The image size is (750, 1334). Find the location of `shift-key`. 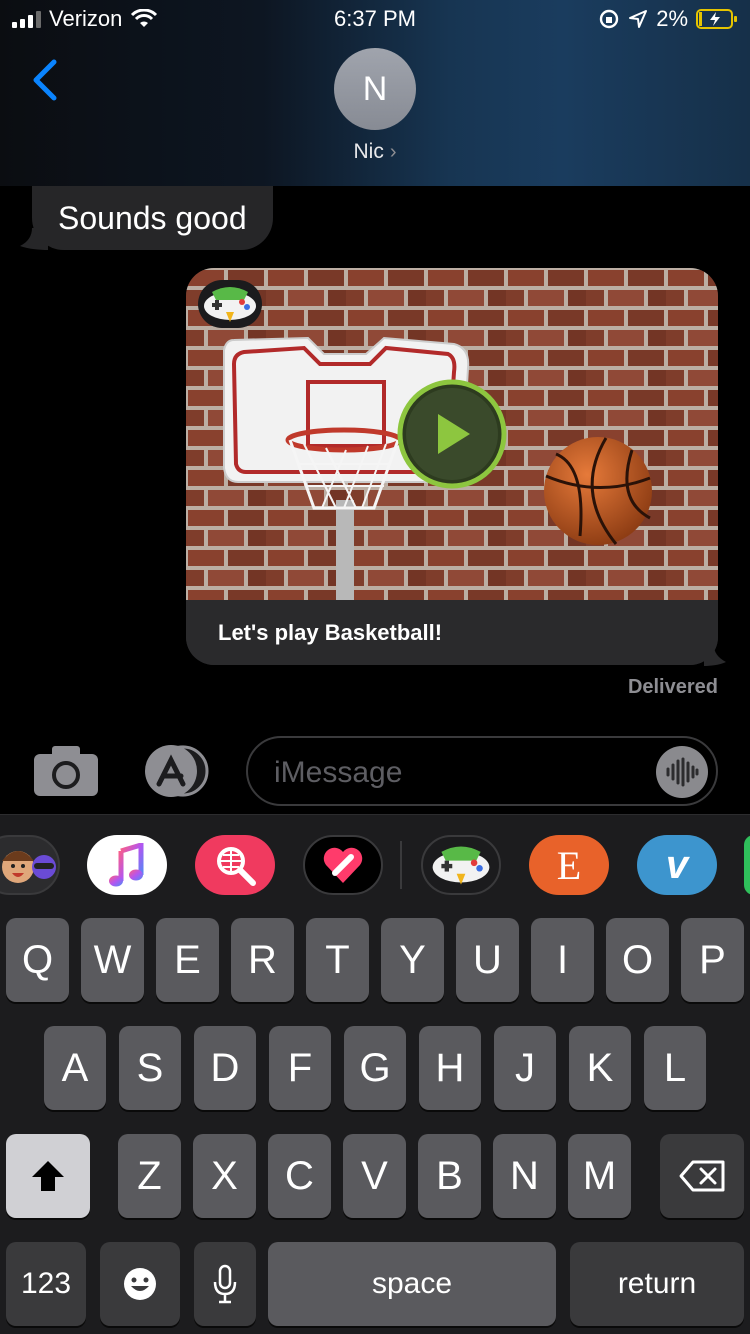

shift-key is located at coordinates (48, 1176).